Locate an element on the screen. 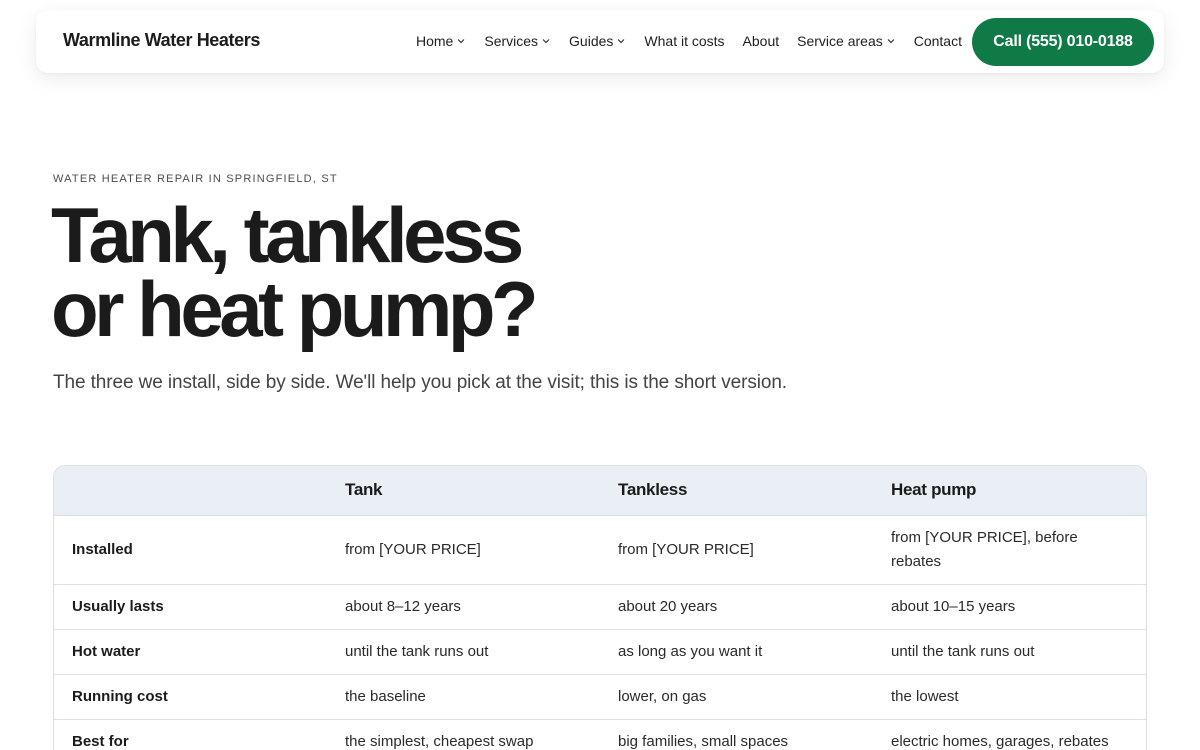 Image resolution: width=1200 pixels, height=750 pixels. nav-item-services: Services is located at coordinates (517, 41).